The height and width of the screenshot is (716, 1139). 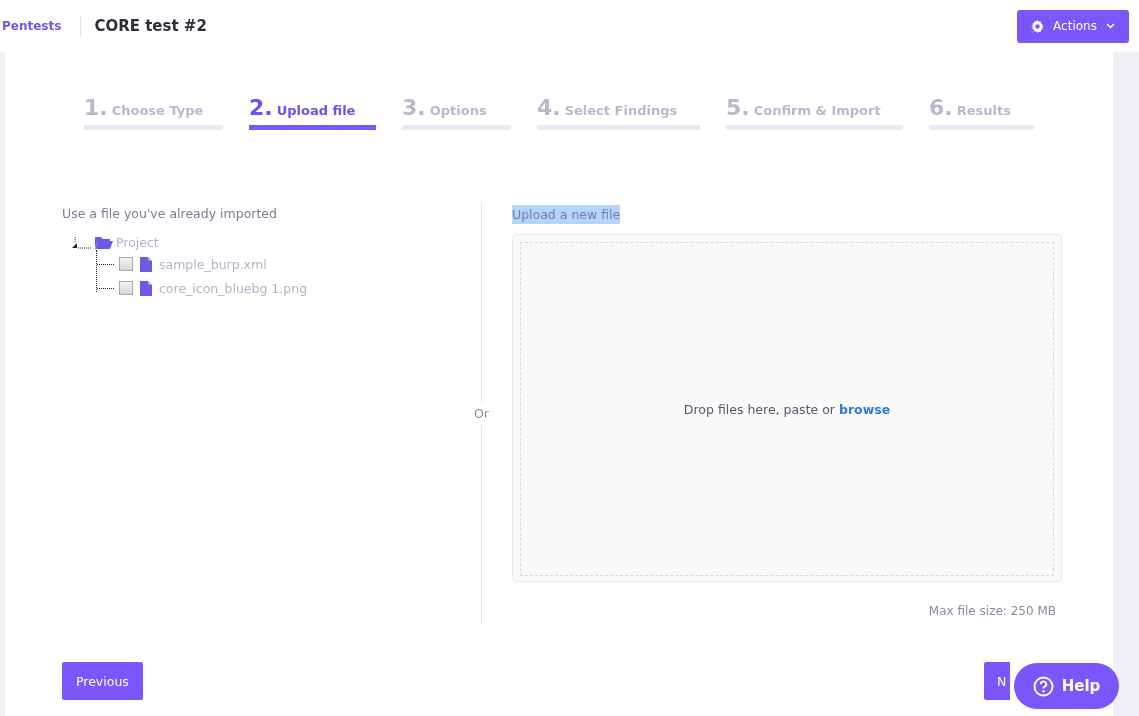 I want to click on drop-instructions: Drop files here, paste or browse, so click(x=787, y=409).